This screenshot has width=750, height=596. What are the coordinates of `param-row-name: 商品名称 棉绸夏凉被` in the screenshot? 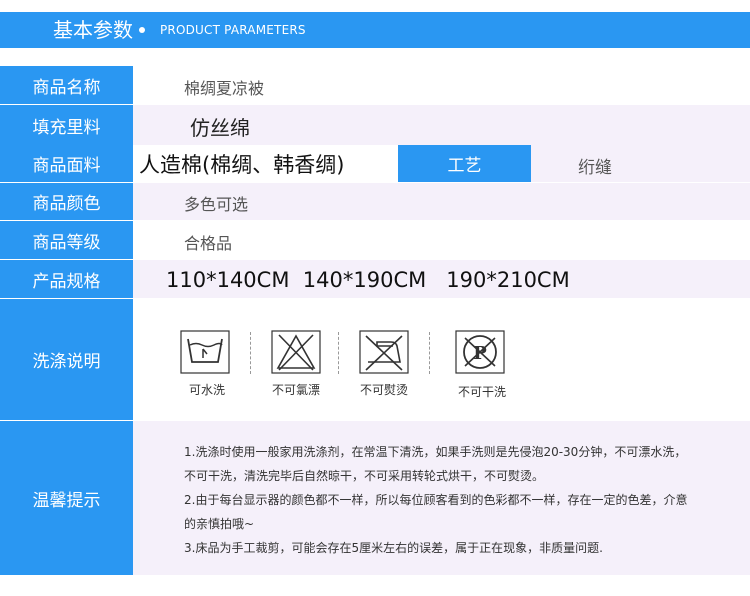 It's located at (375, 85).